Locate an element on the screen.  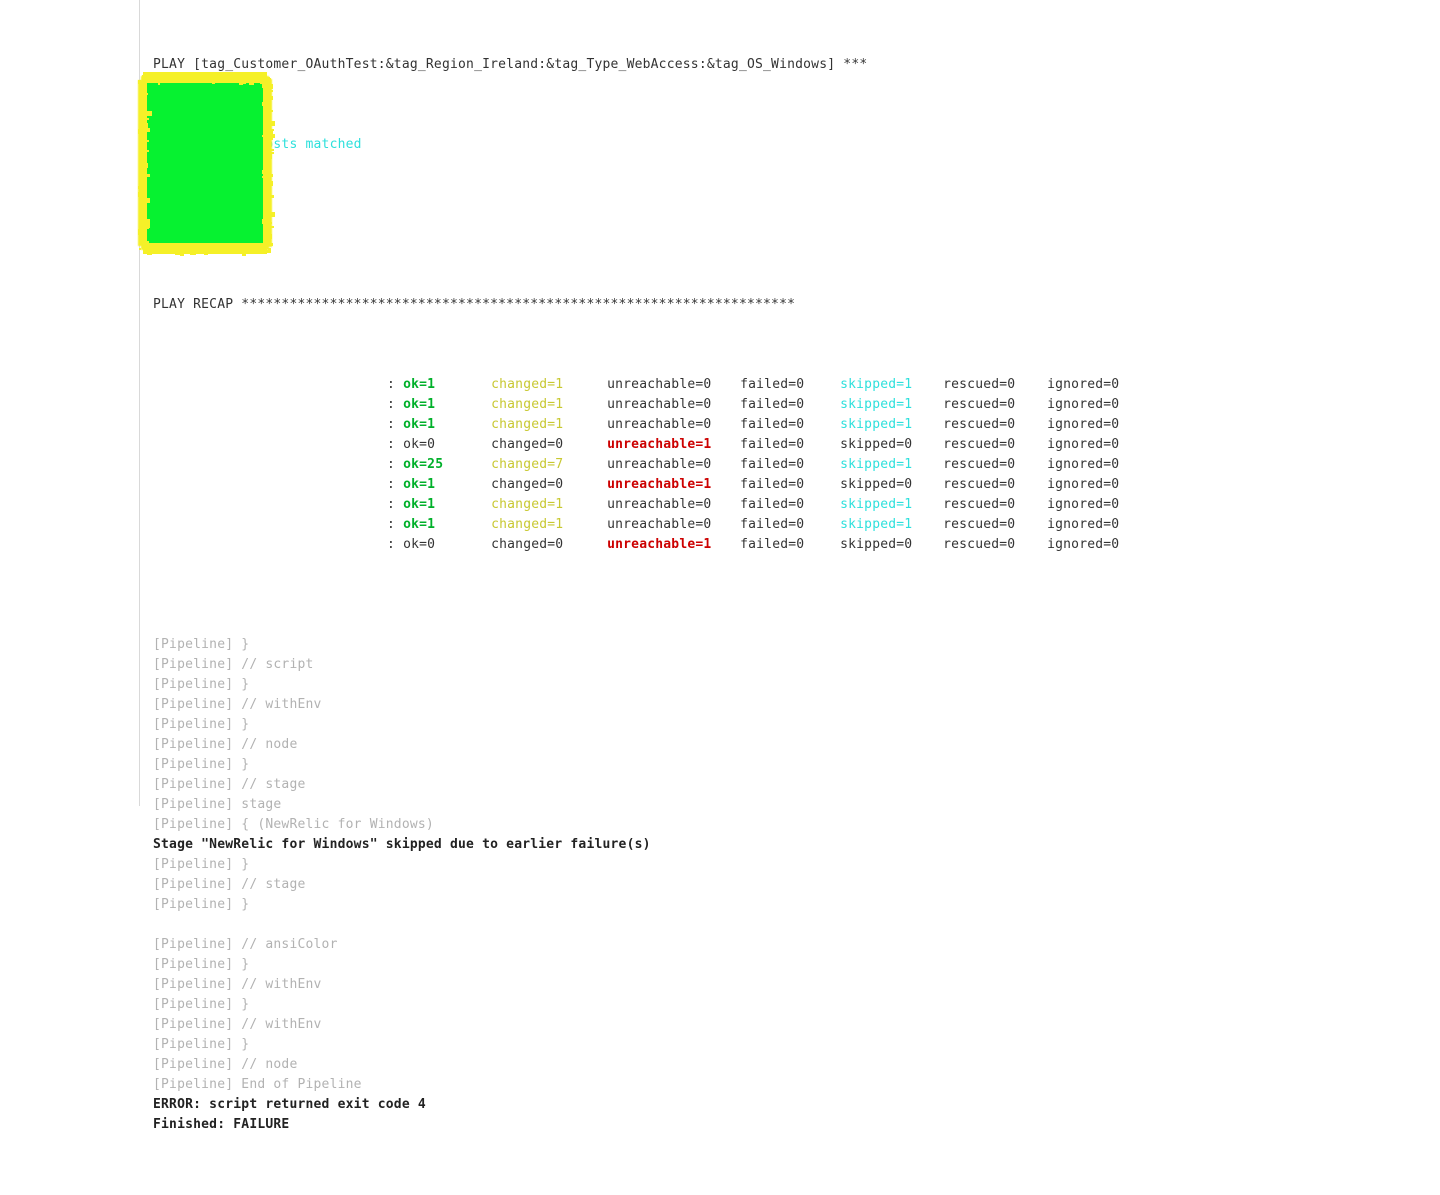
log-line: [Pipeline] stage is located at coordinates (217, 804).